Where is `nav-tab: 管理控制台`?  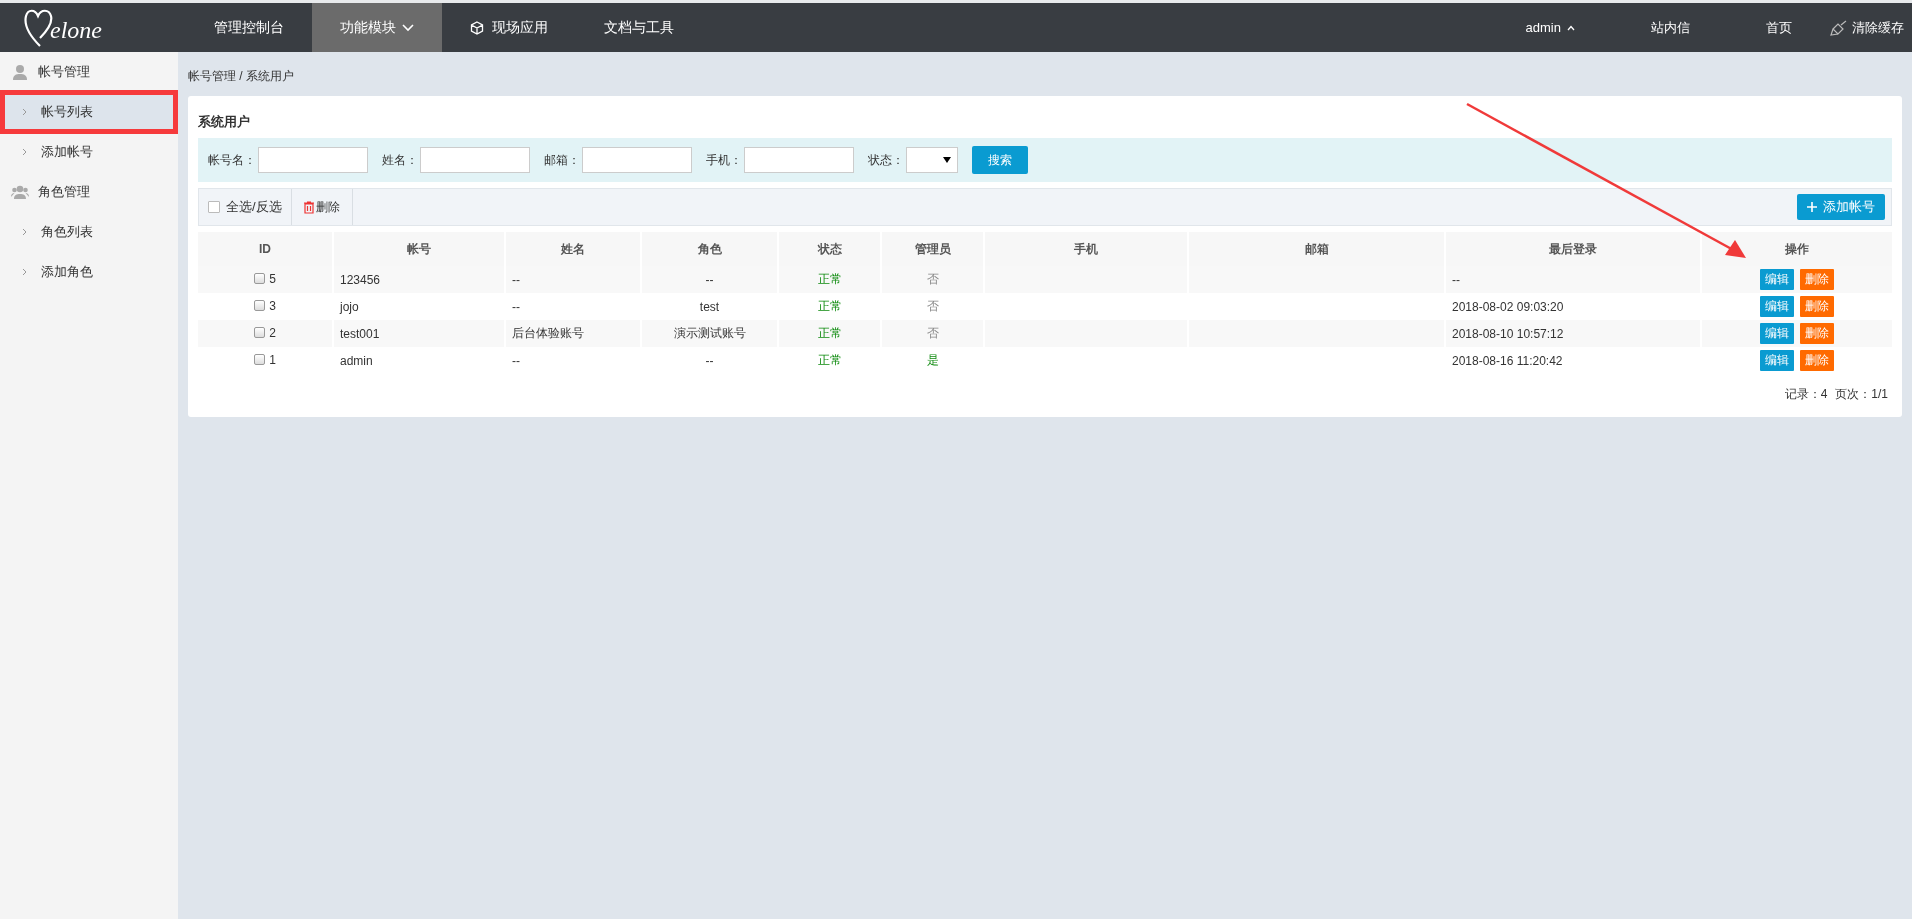 nav-tab: 管理控制台 is located at coordinates (249, 27).